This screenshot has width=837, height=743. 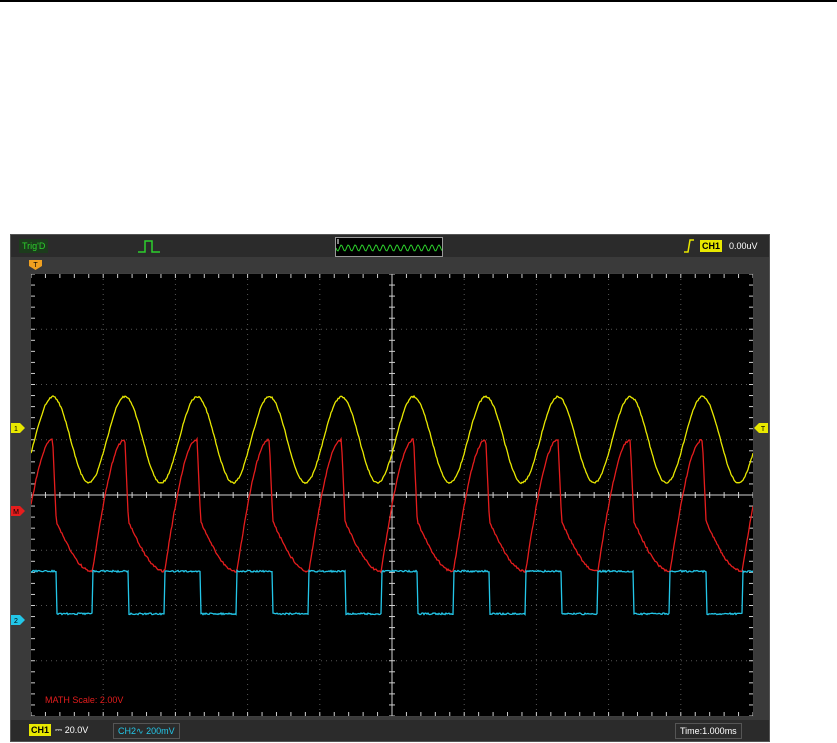 I want to click on svg-text: M, so click(x=16, y=512).